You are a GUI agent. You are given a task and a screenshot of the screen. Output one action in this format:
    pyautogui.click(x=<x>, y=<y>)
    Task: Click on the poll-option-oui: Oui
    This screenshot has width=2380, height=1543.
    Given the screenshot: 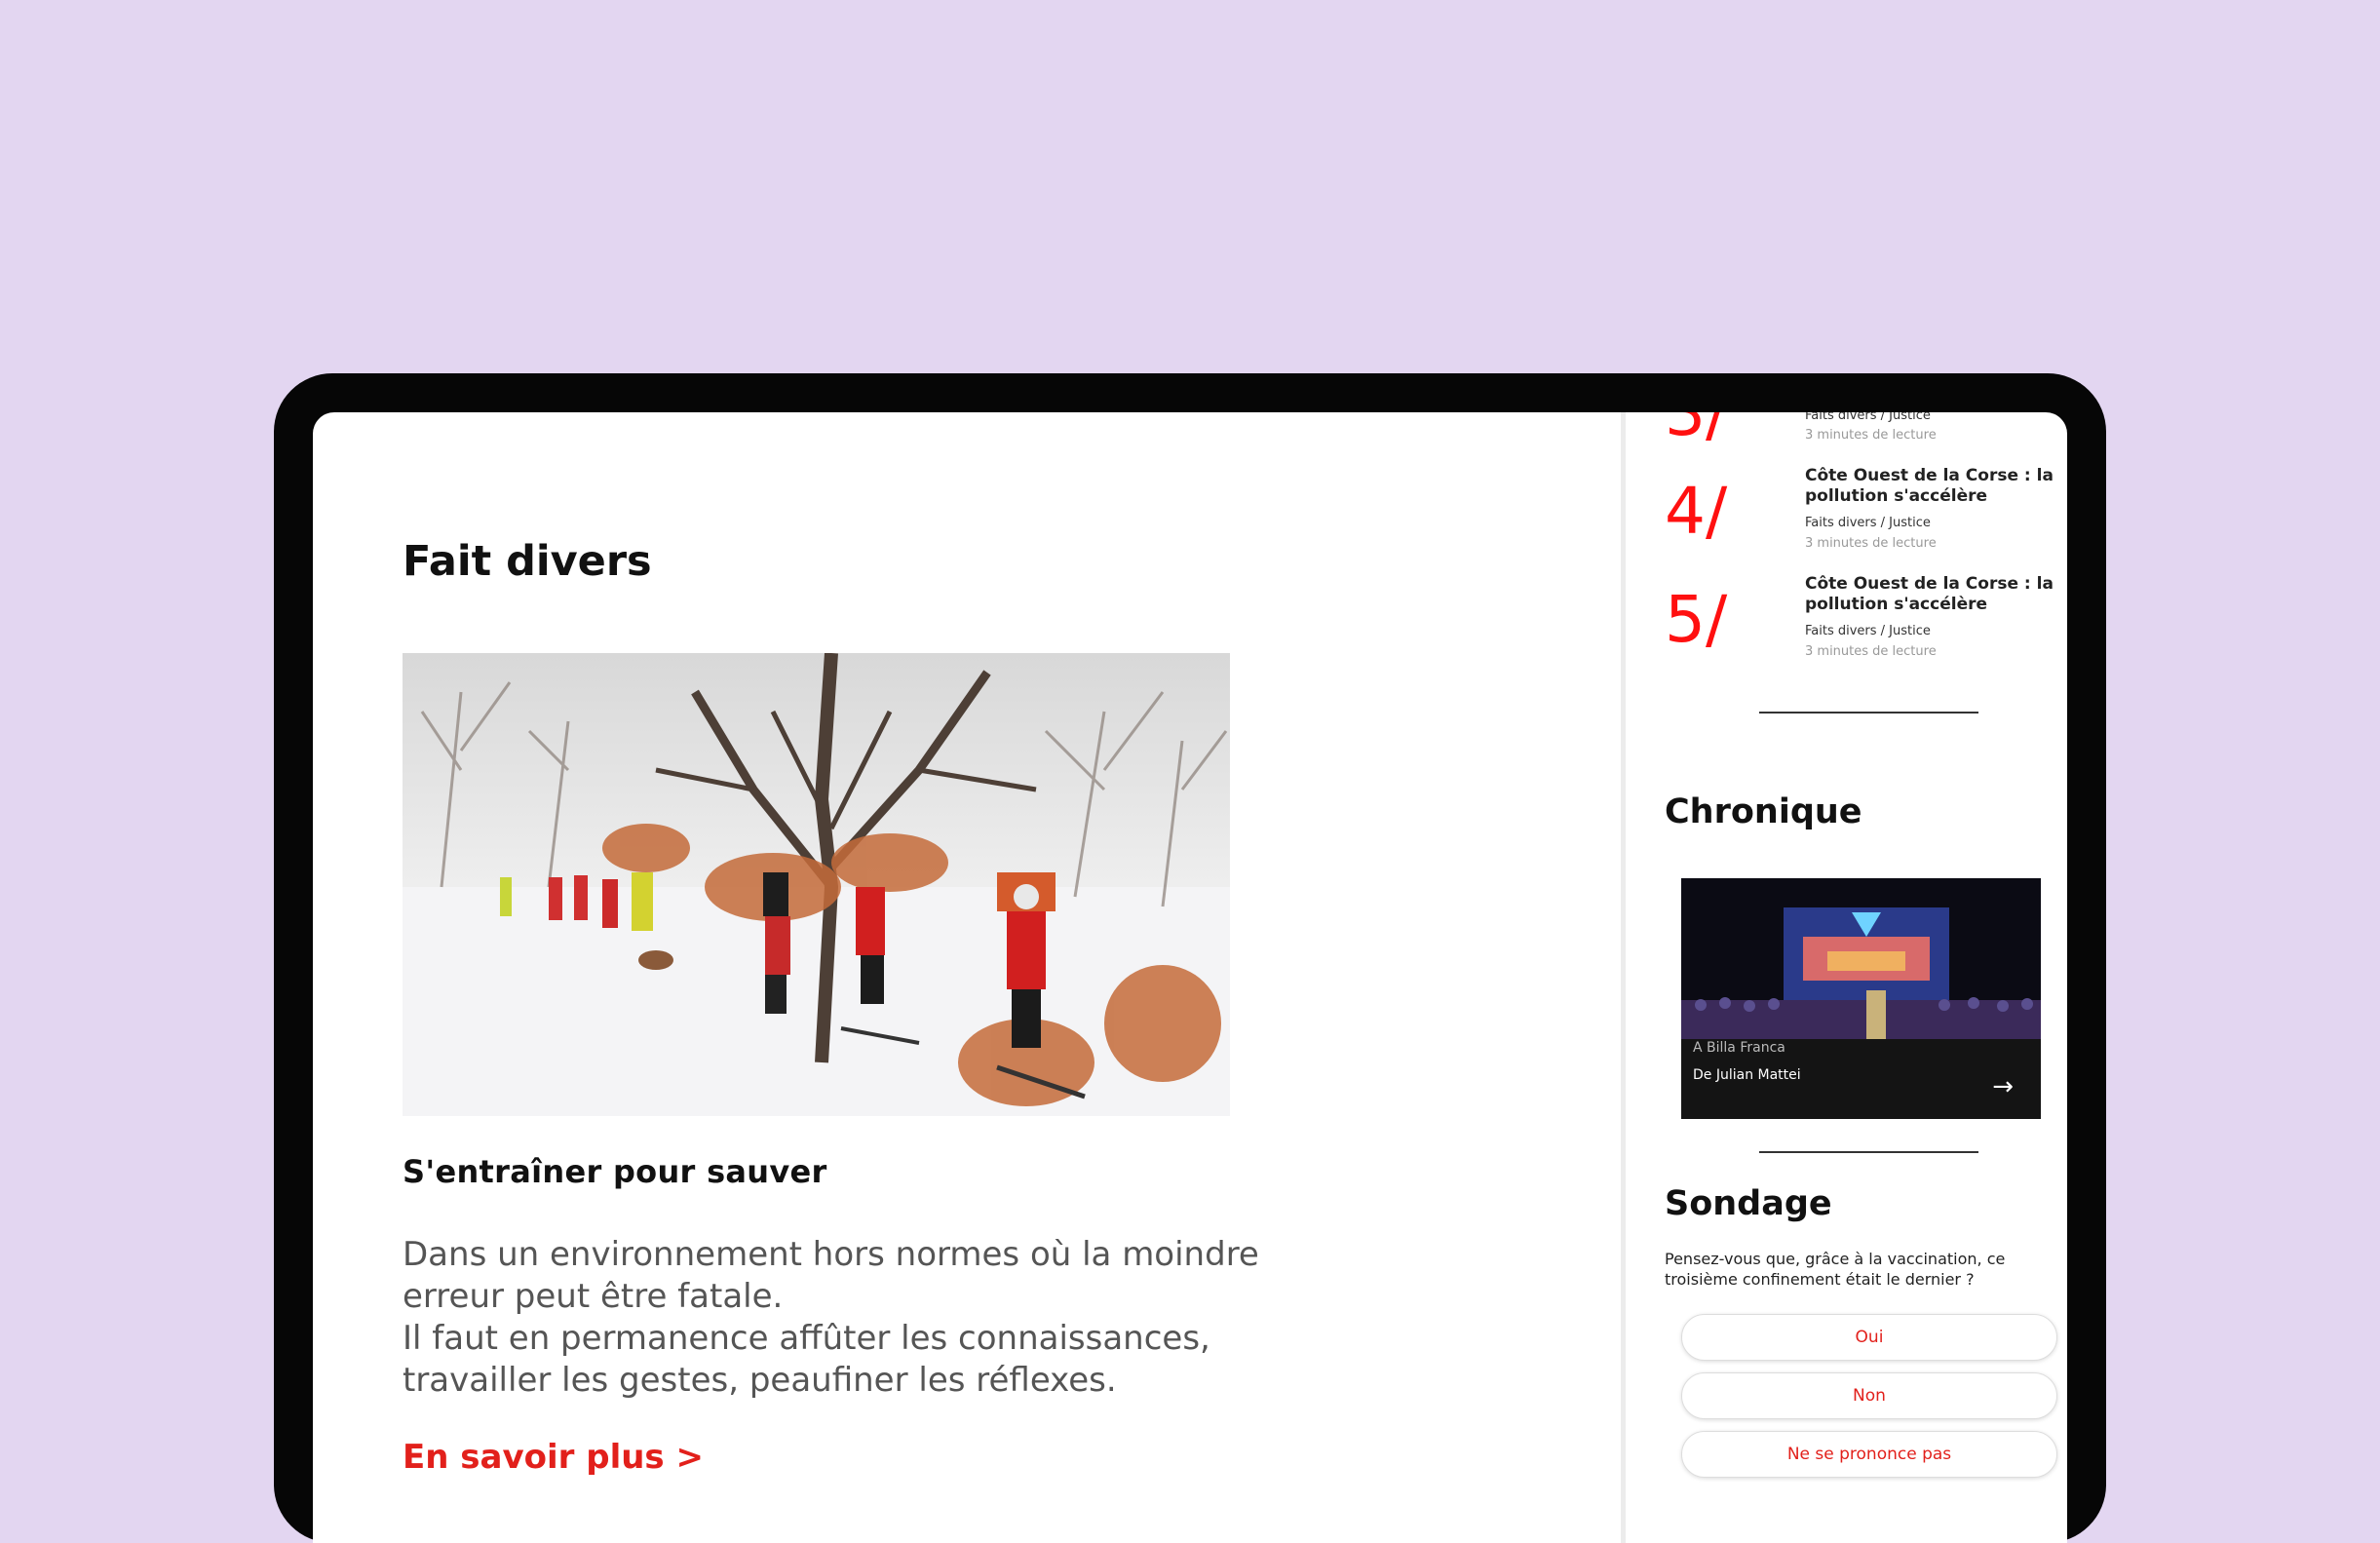 What is the action you would take?
    pyautogui.click(x=1869, y=1338)
    